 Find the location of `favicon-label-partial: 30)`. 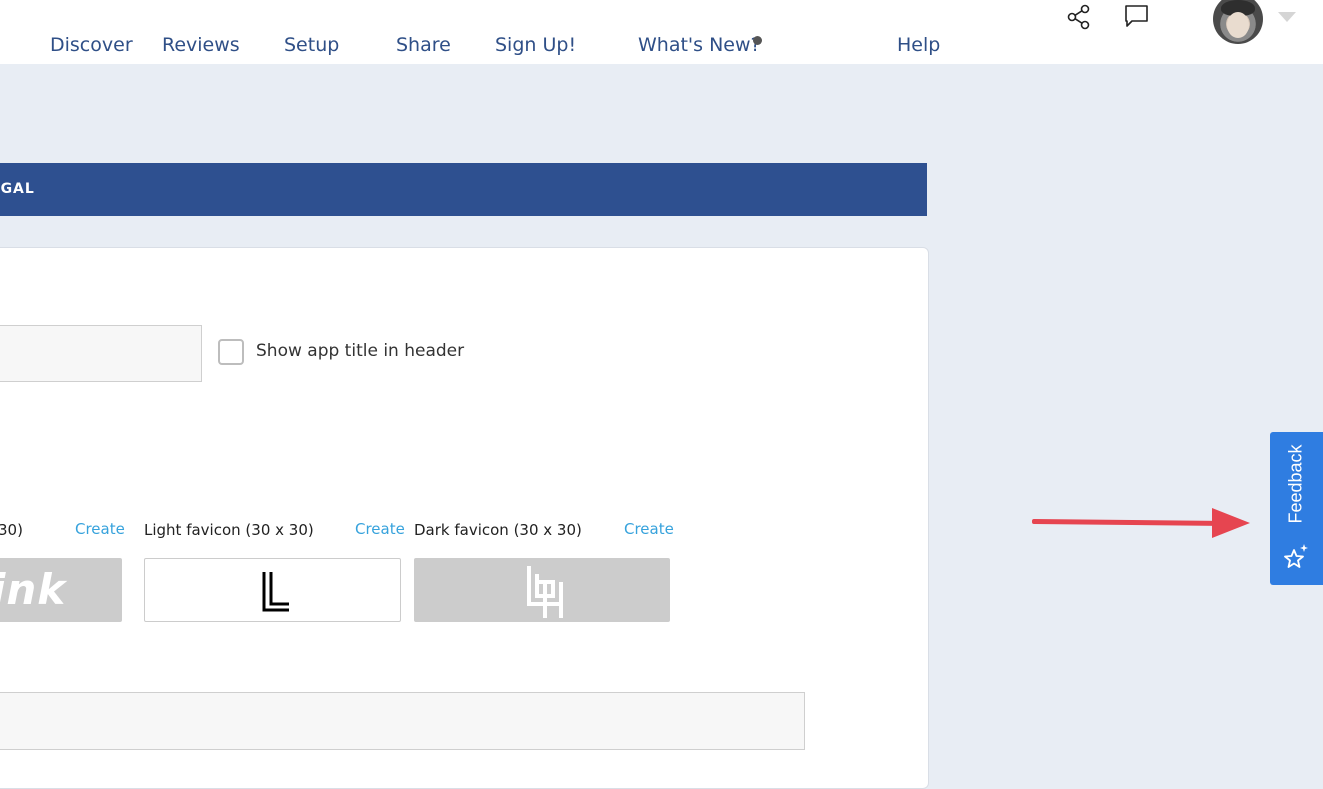

favicon-label-partial: 30) is located at coordinates (11, 530).